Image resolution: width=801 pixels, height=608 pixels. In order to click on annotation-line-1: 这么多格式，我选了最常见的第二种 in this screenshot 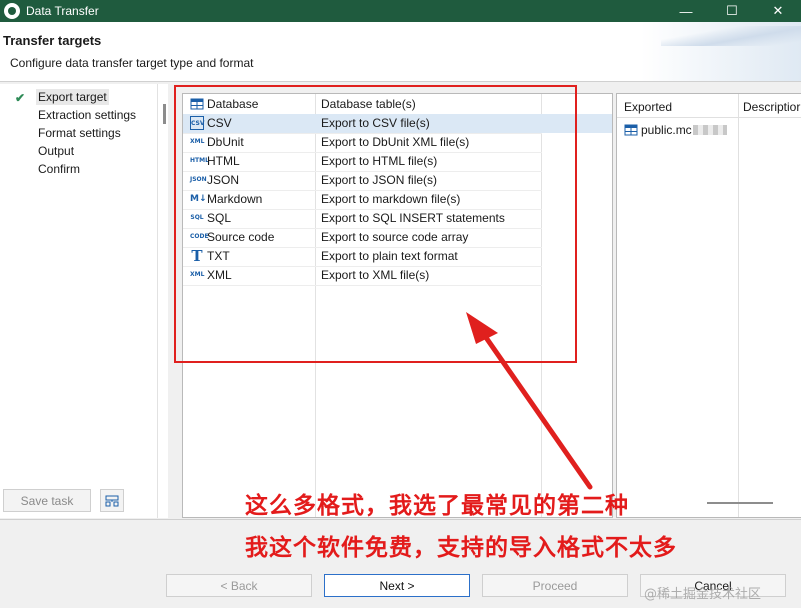, I will do `click(437, 506)`.